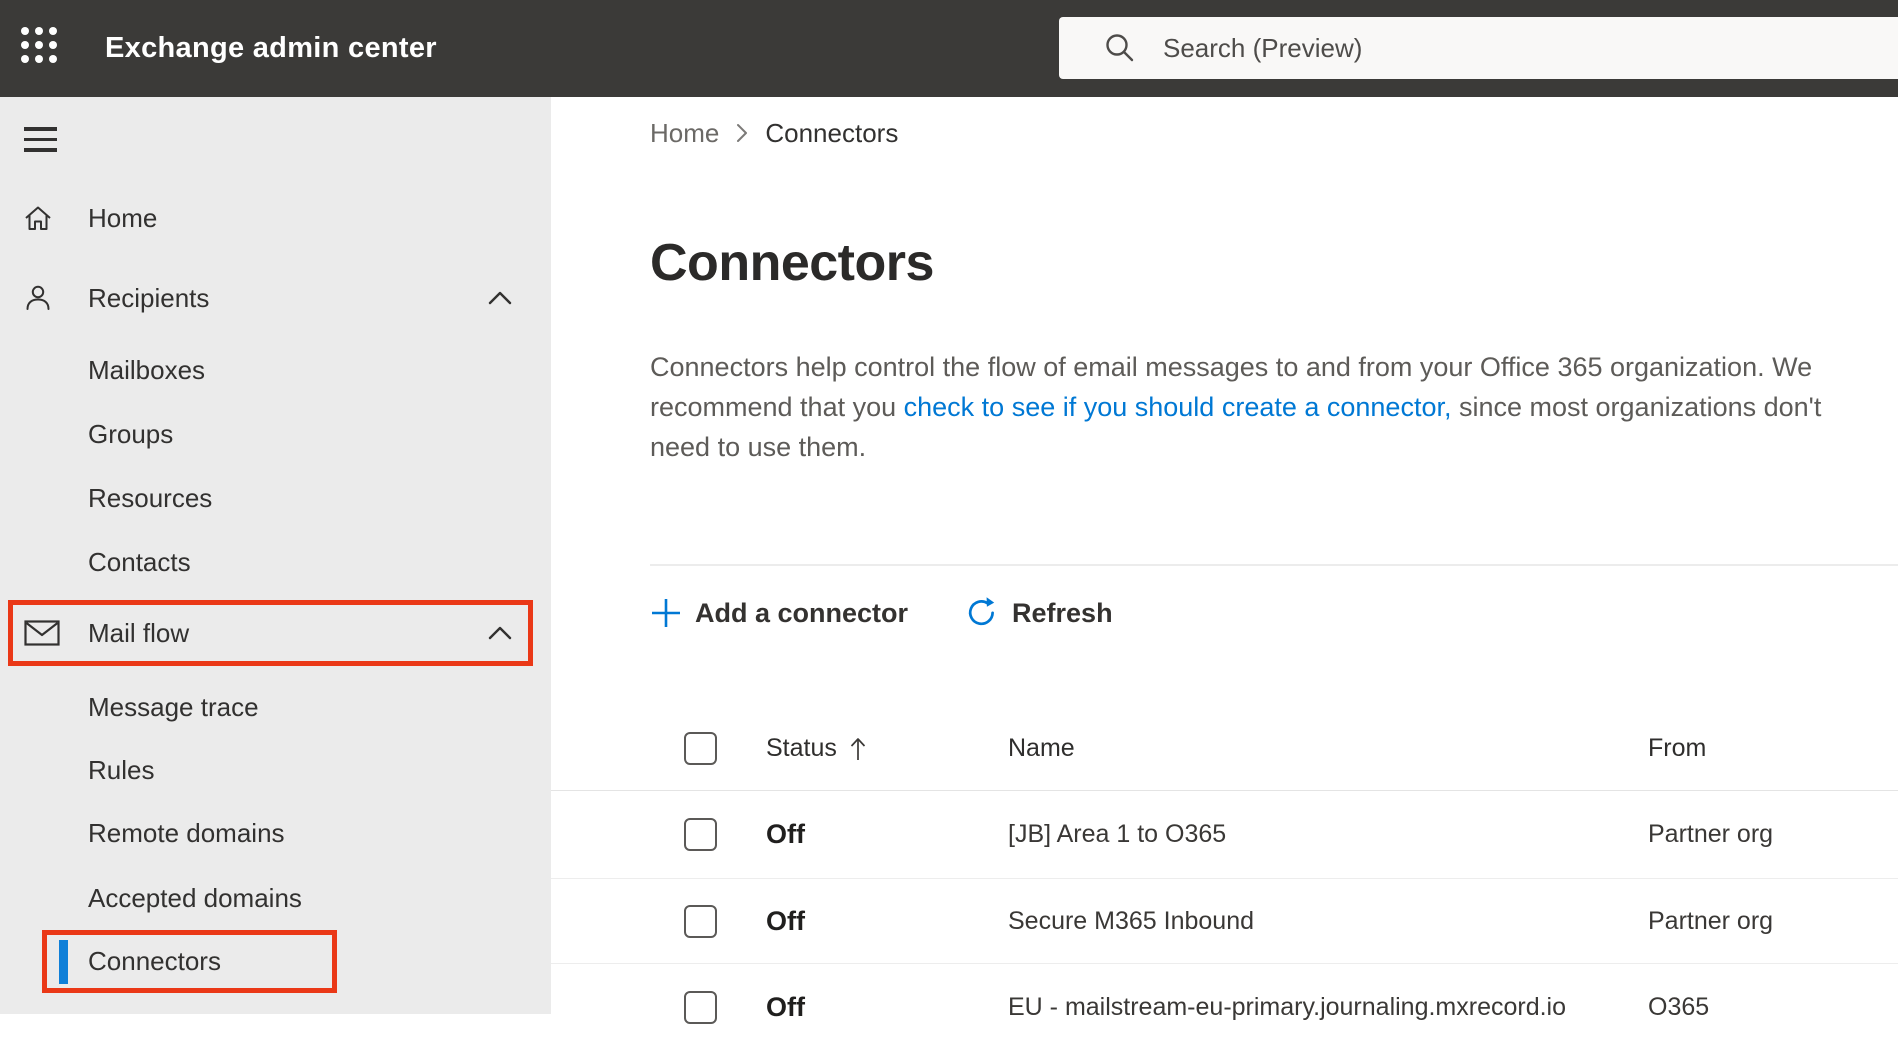 The height and width of the screenshot is (1050, 1898). What do you see at coordinates (102, 370) in the screenshot?
I see `sidebar-item-label: Mailboxes` at bounding box center [102, 370].